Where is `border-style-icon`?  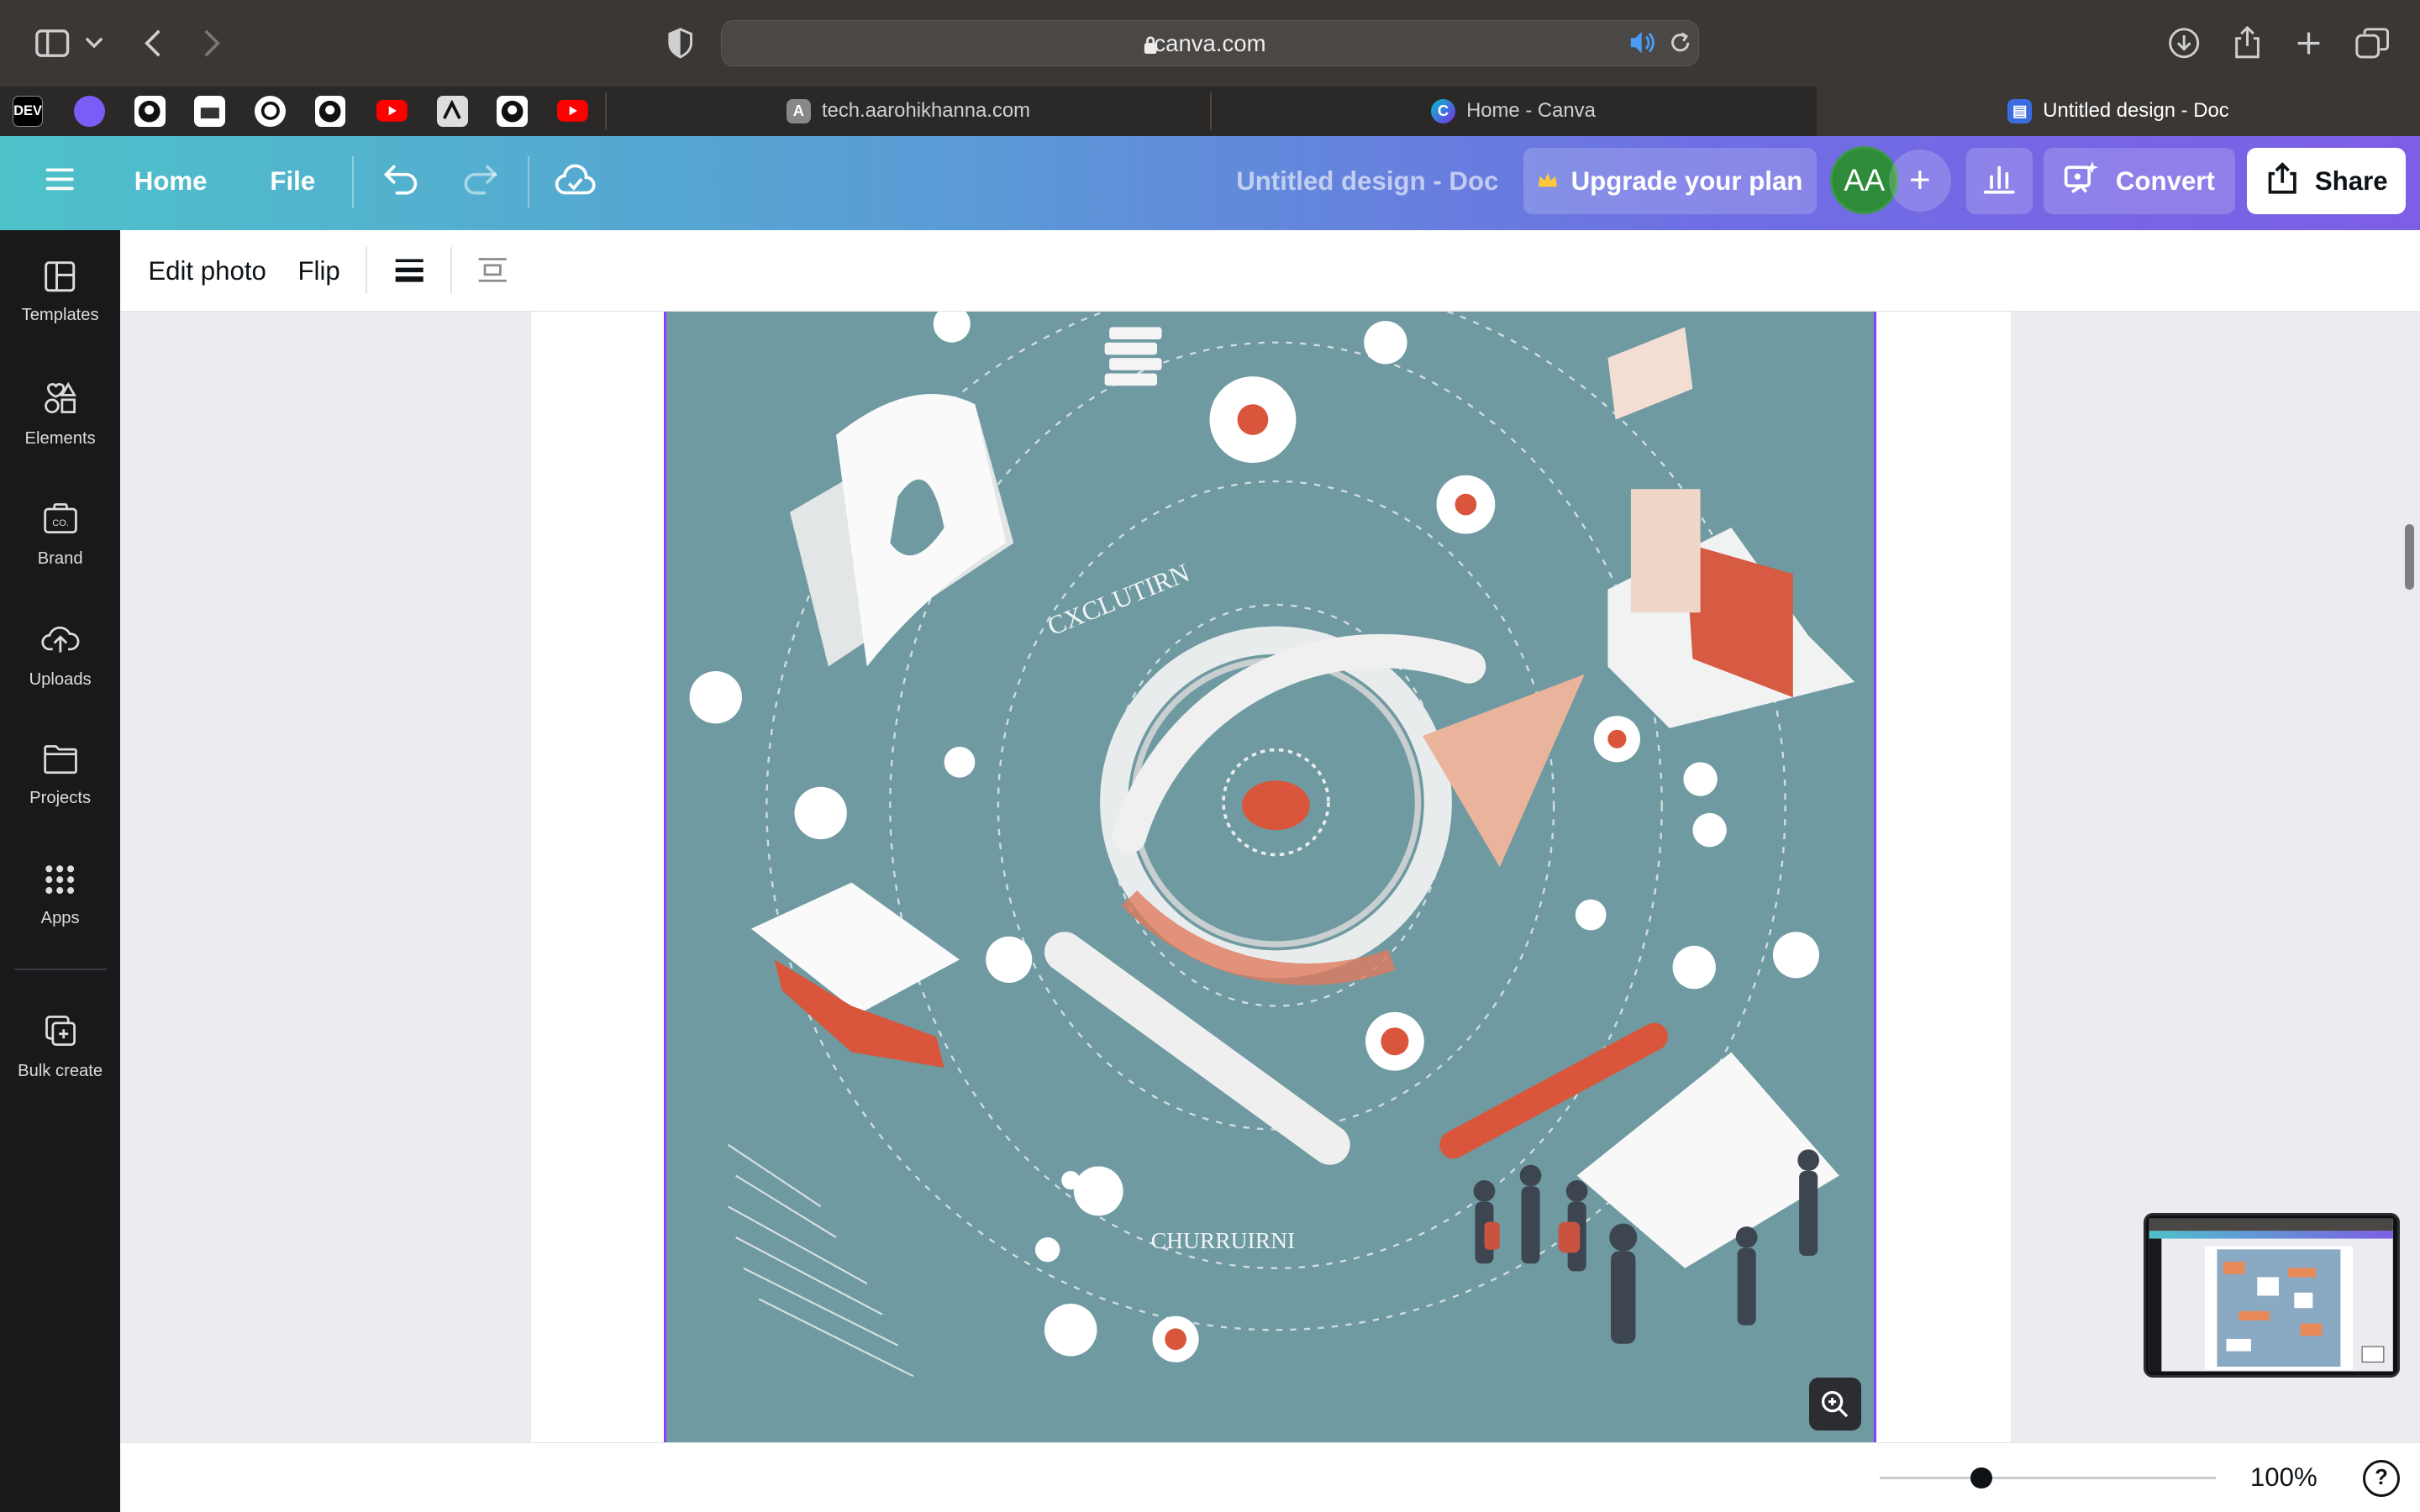
border-style-icon is located at coordinates (409, 273).